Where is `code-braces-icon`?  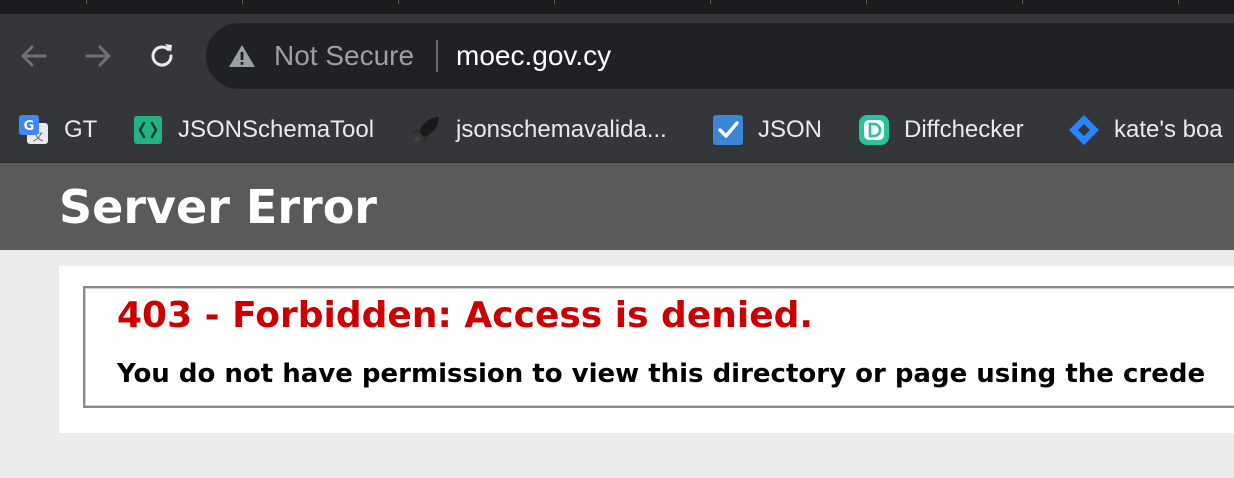
code-braces-icon is located at coordinates (148, 130).